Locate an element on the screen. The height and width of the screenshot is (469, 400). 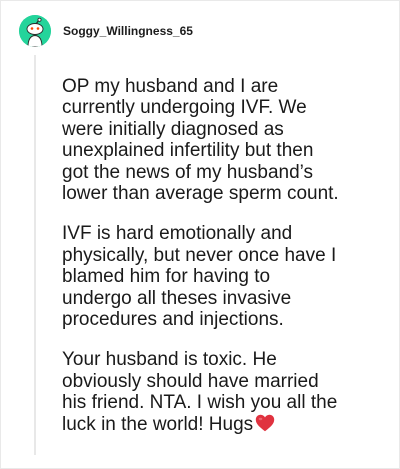
comment-line: luck in the world! Hugs is located at coordinates (158, 424).